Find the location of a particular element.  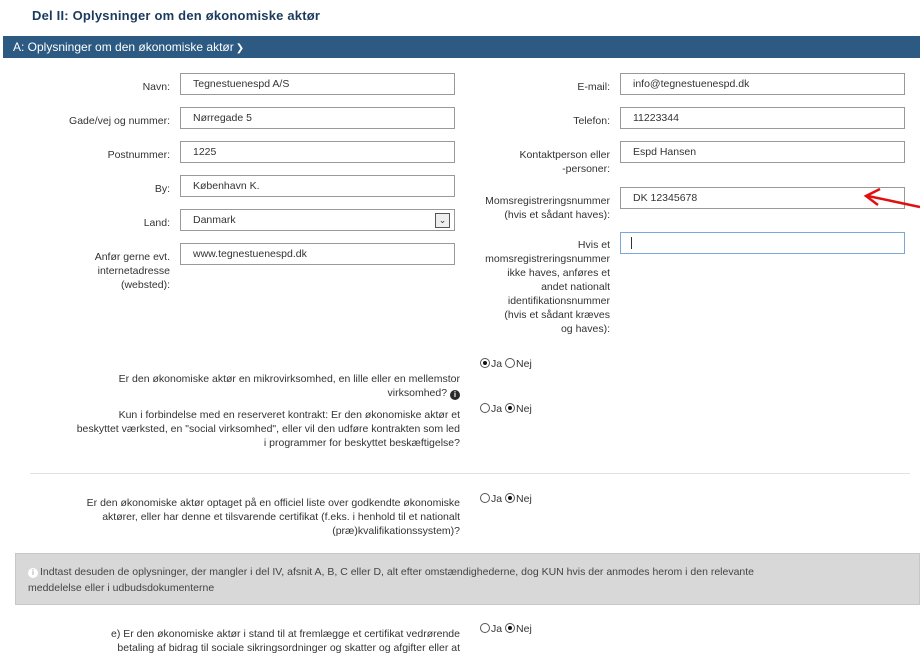

gade-label: Gade/vej og nummer: is located at coordinates (119, 121).